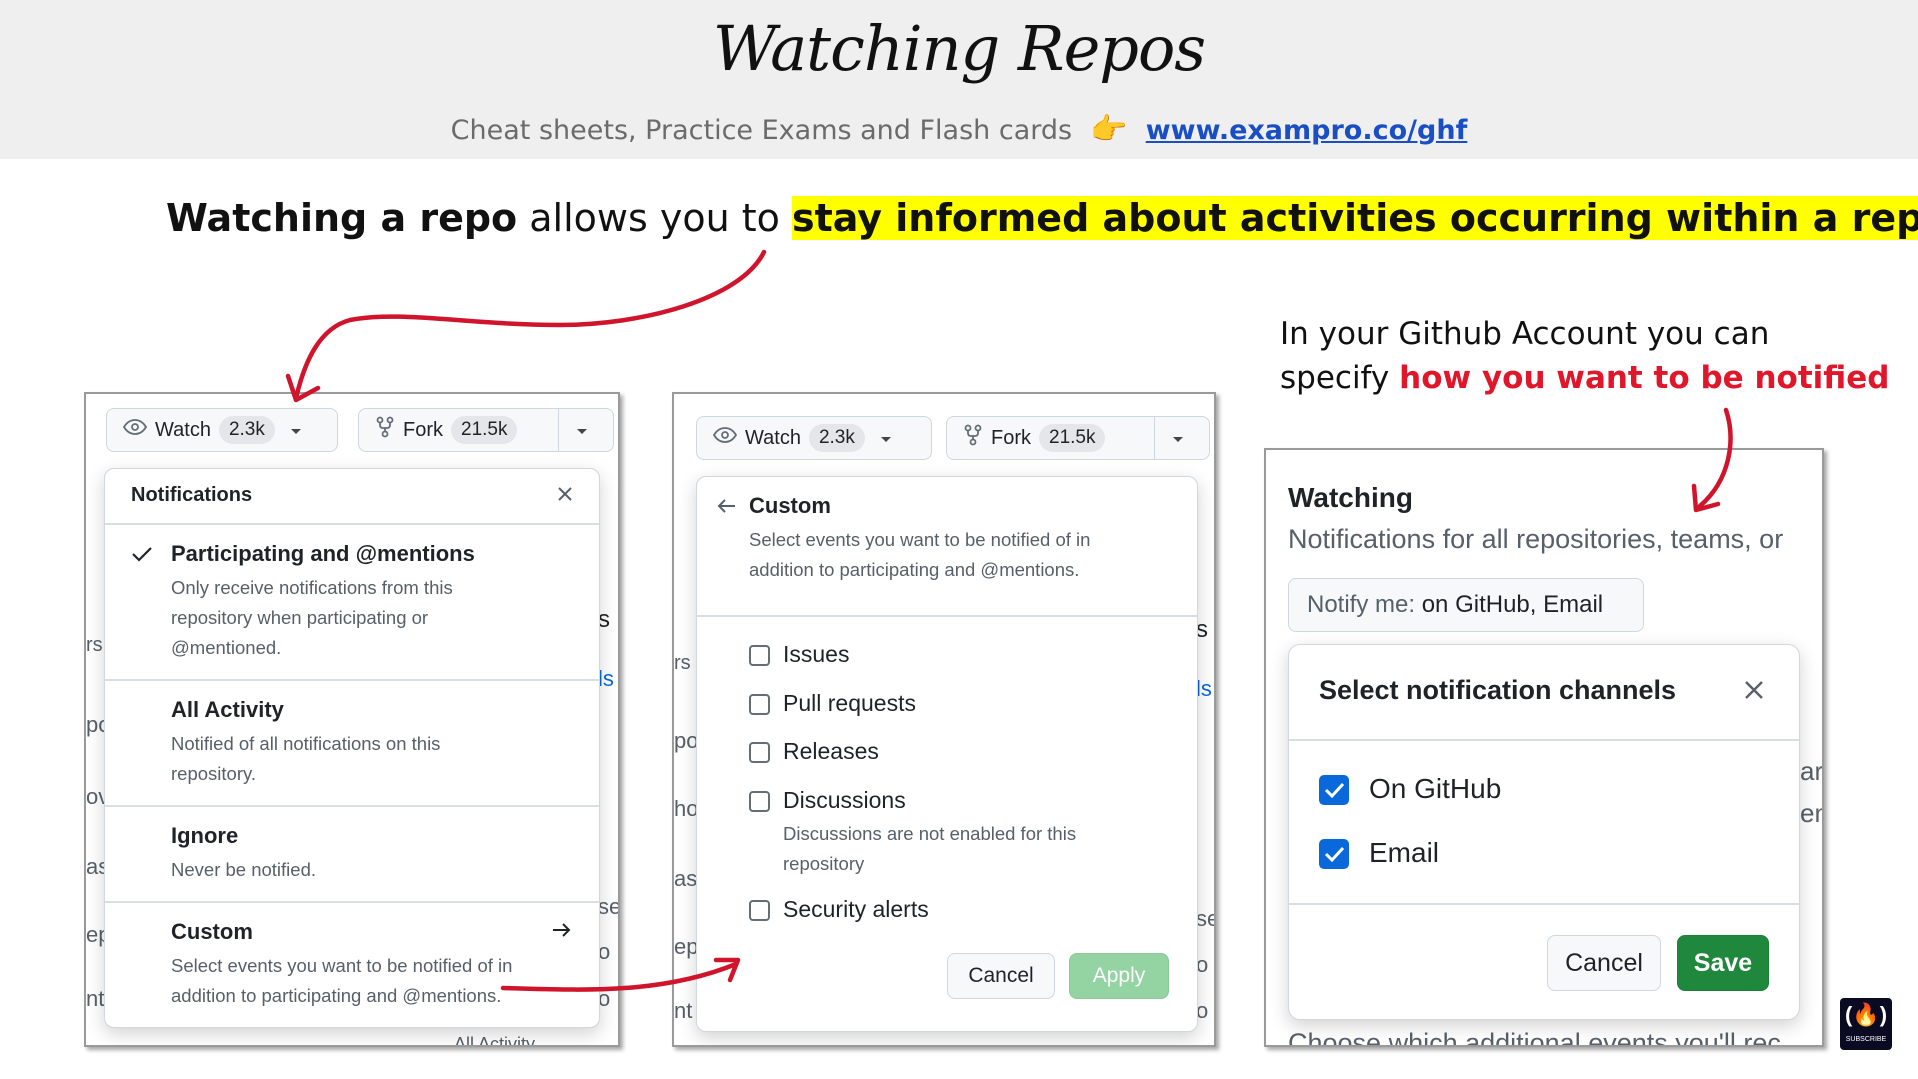 The image size is (1918, 1079). I want to click on flame-logo-icon: (🔥), so click(1866, 1014).